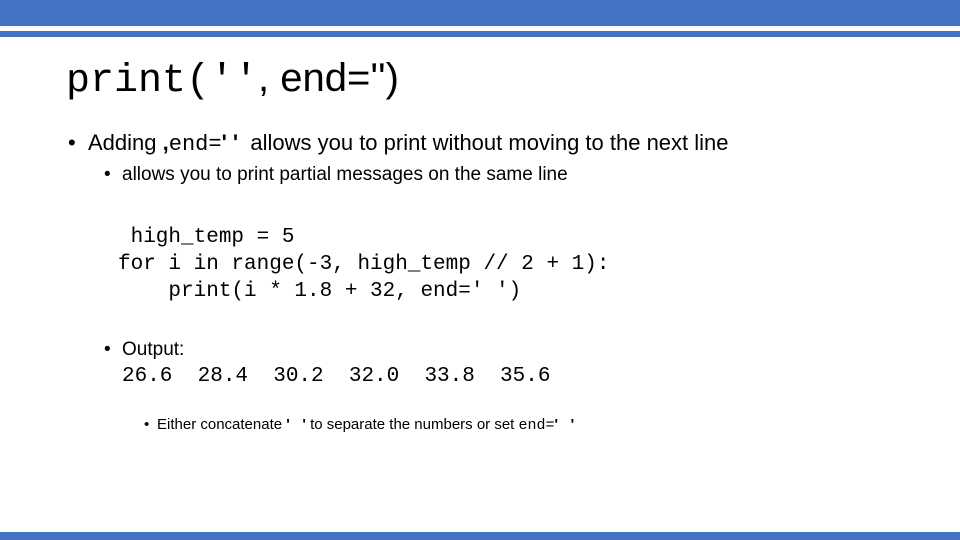  I want to click on bottom-accent-bar, so click(480, 536).